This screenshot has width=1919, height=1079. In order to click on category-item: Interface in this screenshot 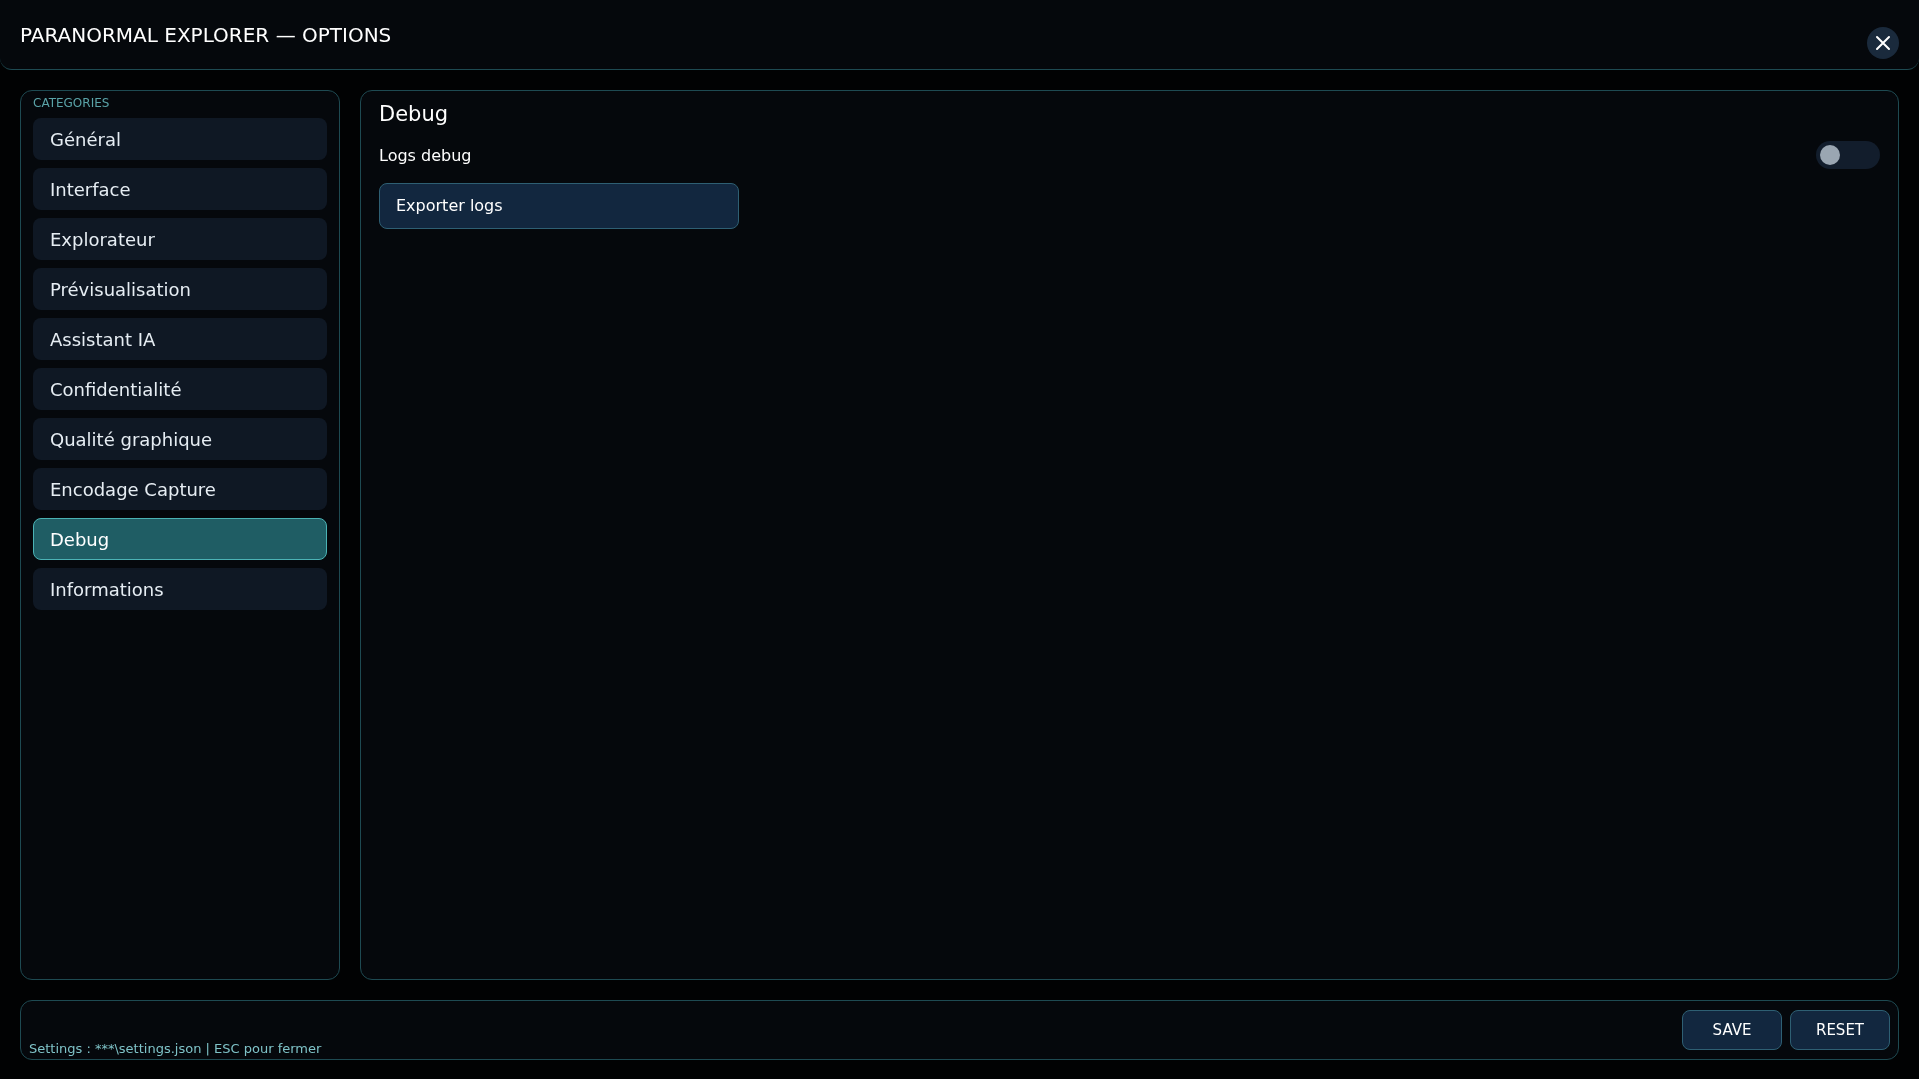, I will do `click(180, 189)`.